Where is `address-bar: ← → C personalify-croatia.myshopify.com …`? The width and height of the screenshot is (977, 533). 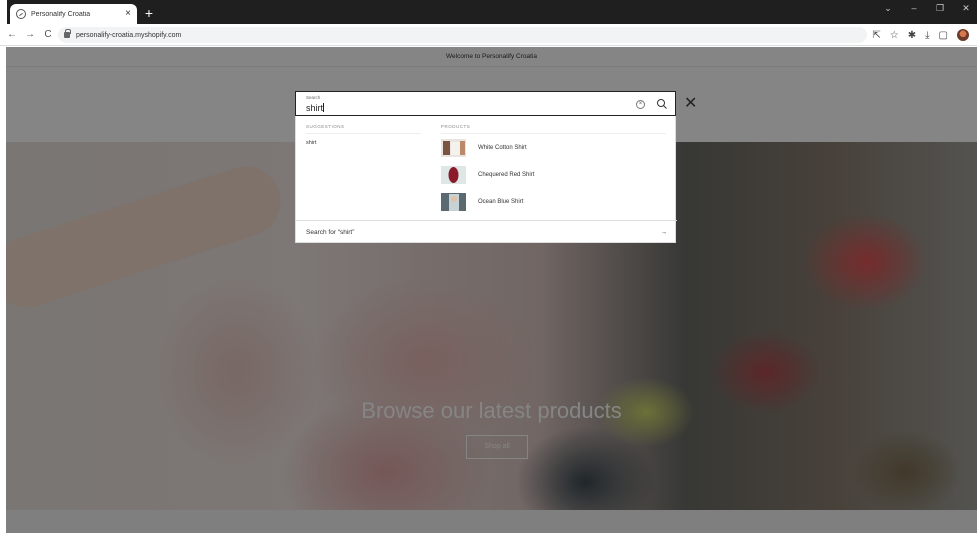 address-bar: ← → C personalify-croatia.myshopify.com … is located at coordinates (488, 35).